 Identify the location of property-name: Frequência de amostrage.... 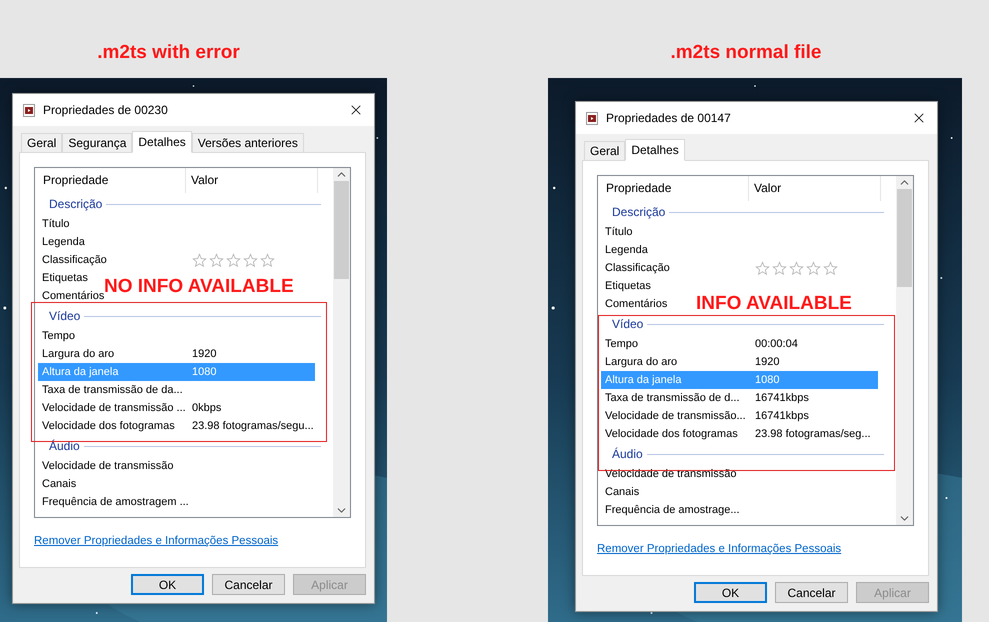
(672, 510).